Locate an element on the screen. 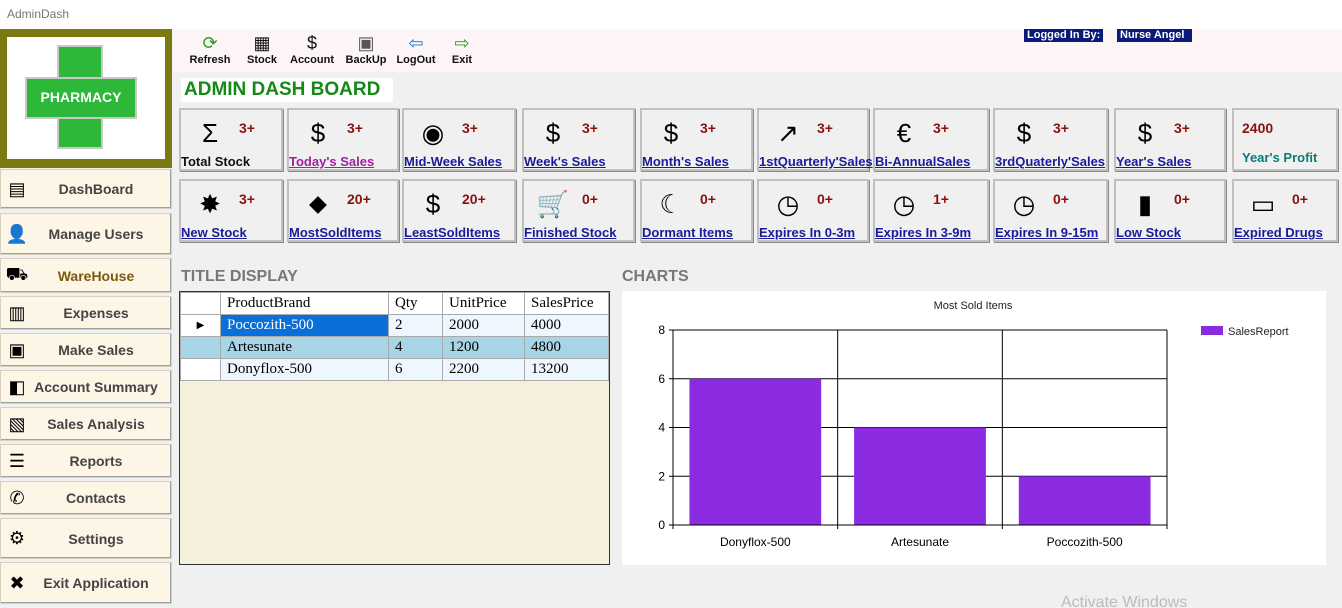 The width and height of the screenshot is (1342, 608). sidebar-item-manage-users: 👤 Manage Users is located at coordinates (86, 234).